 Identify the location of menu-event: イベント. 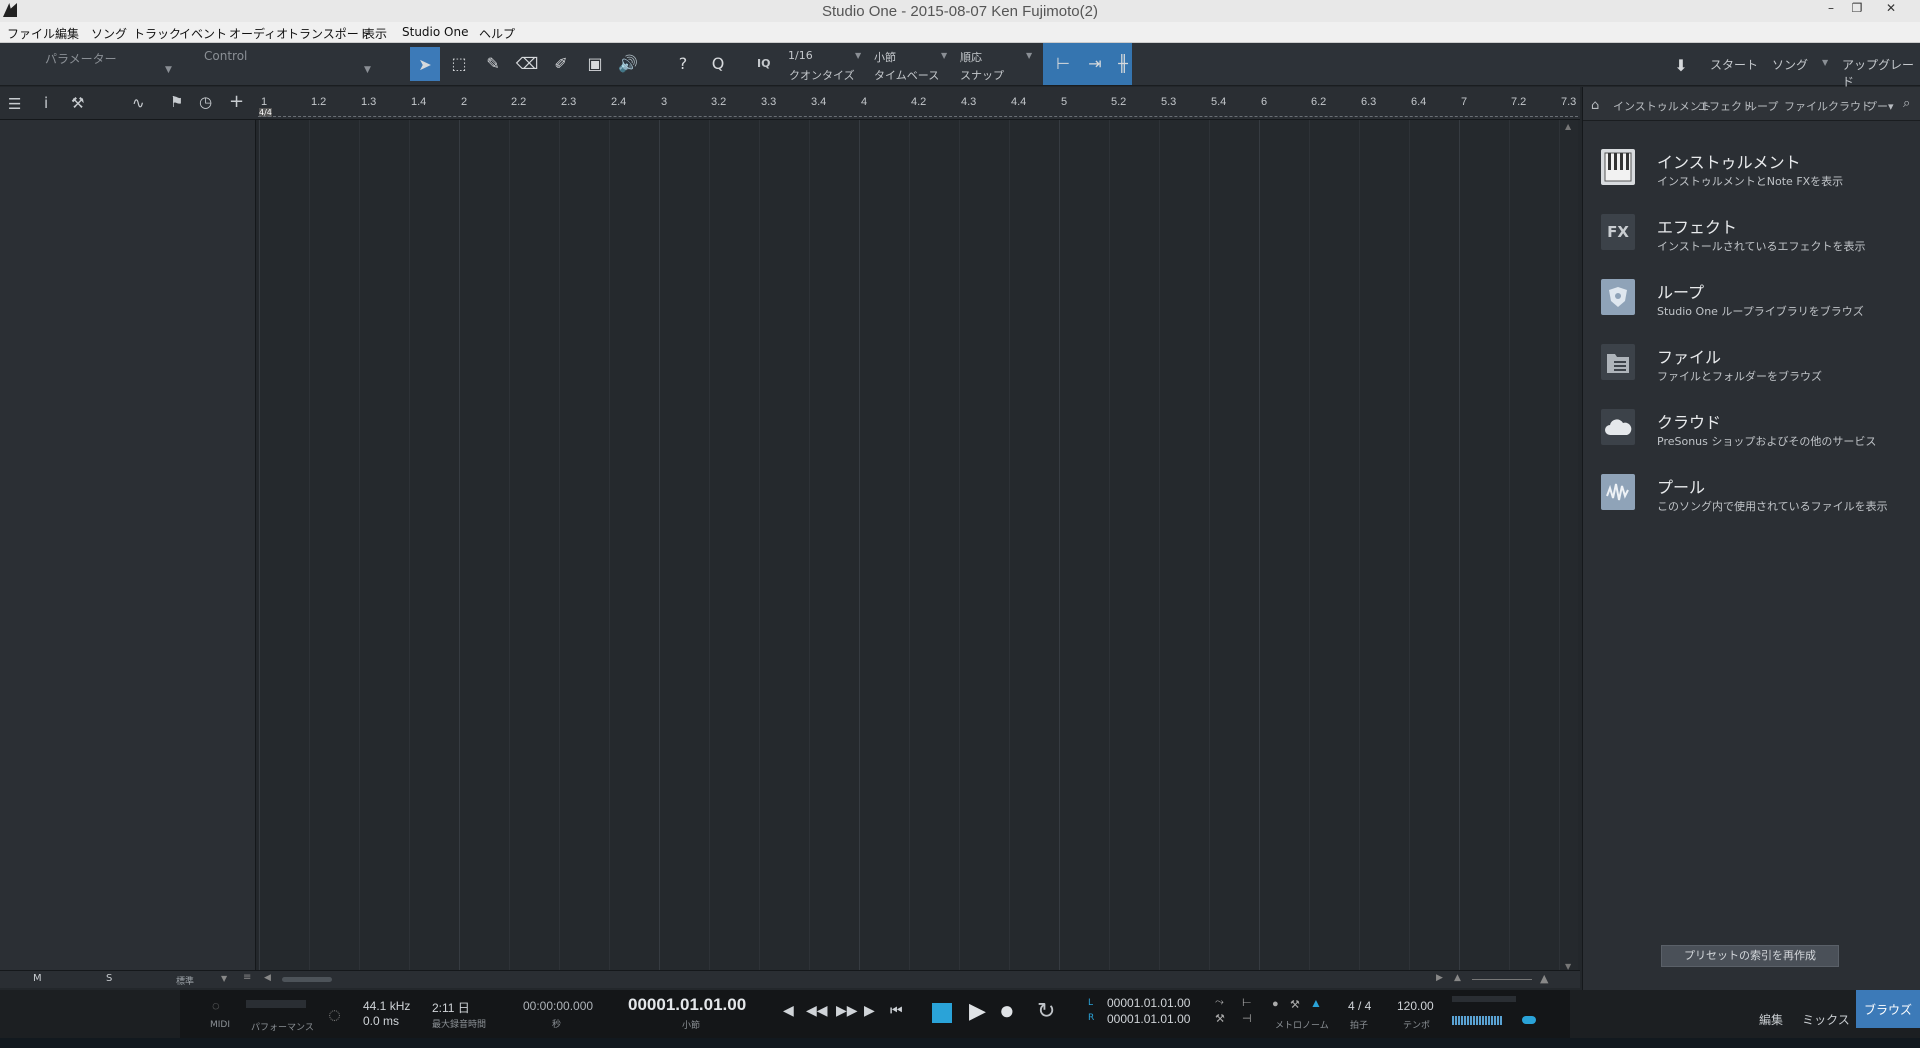
(203, 33).